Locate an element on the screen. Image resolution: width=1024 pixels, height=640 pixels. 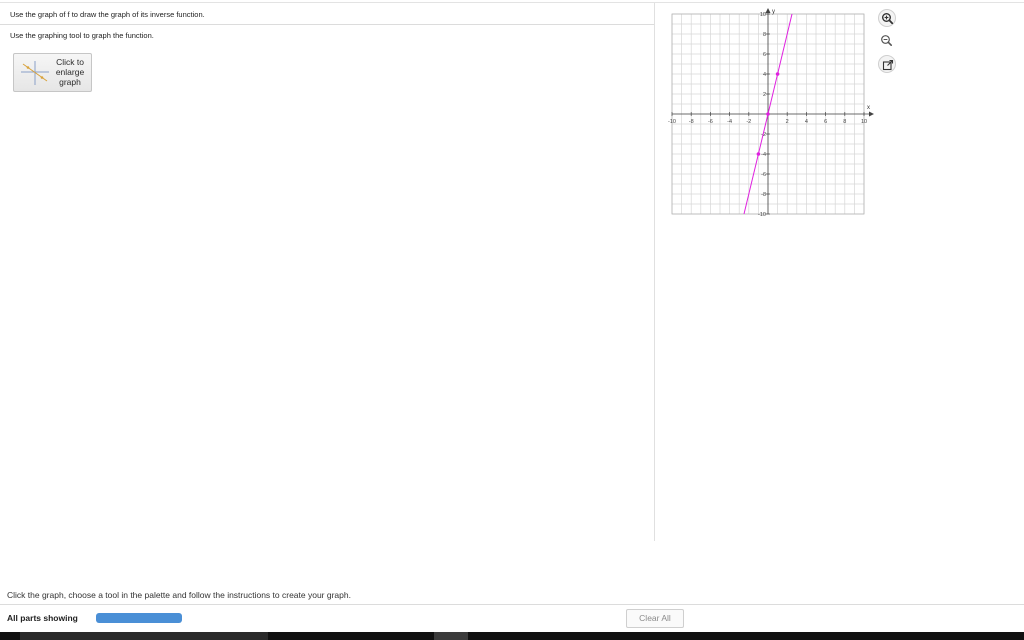
x-tick-label: 6 is located at coordinates (825, 122).